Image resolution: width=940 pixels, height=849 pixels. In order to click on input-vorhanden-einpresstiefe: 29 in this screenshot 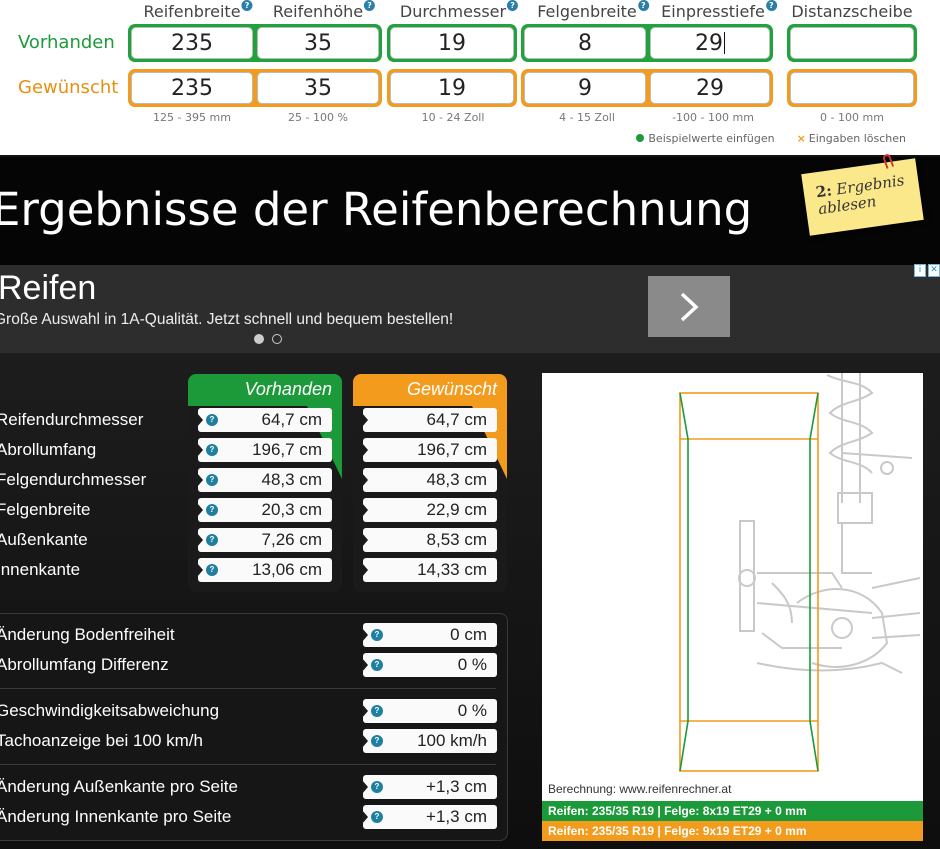, I will do `click(710, 43)`.